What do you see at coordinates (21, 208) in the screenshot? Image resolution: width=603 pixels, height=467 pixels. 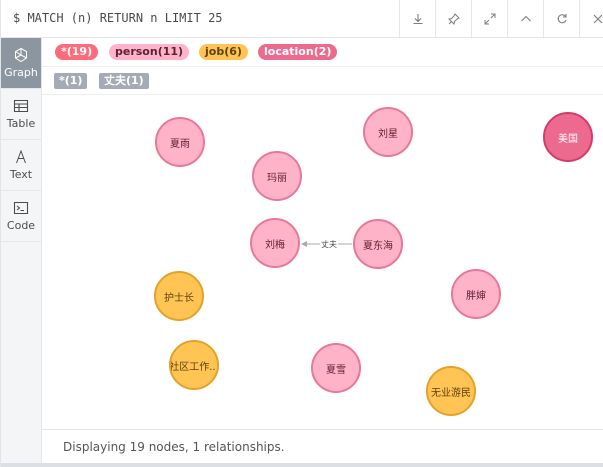 I see `code-icon` at bounding box center [21, 208].